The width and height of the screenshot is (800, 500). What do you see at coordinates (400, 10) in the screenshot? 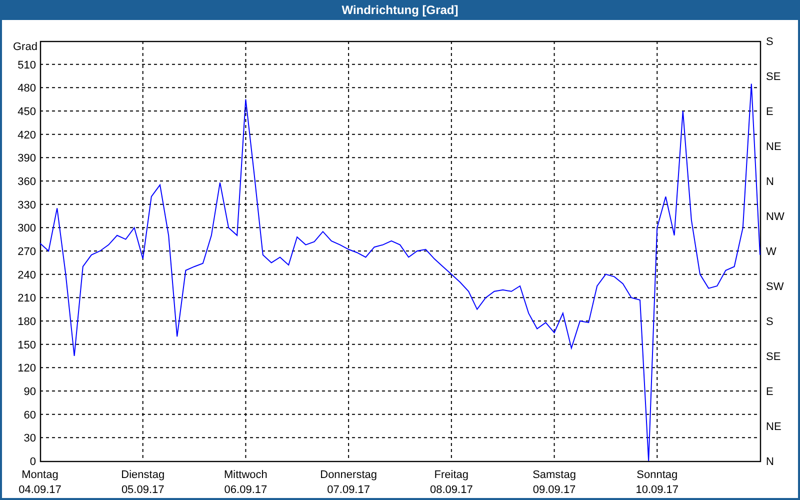
I see `window-title: Windrichtung [Grad]` at bounding box center [400, 10].